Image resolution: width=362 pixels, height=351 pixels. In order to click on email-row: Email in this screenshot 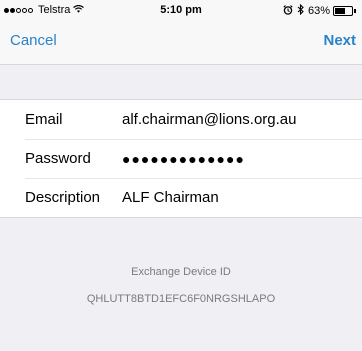, I will do `click(181, 119)`.